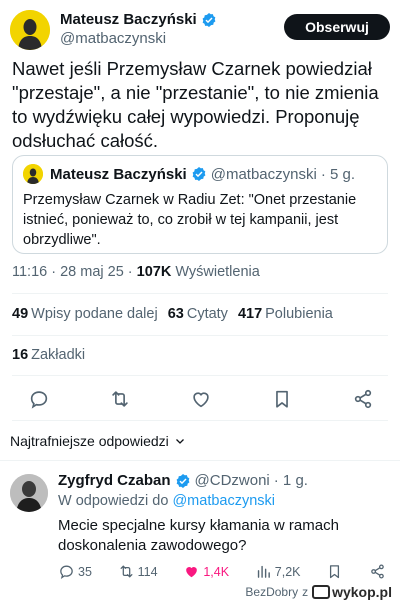 This screenshot has width=400, height=604. What do you see at coordinates (89, 441) in the screenshot?
I see `replies-sort-label: Najtrafniejsze odpowiedzi` at bounding box center [89, 441].